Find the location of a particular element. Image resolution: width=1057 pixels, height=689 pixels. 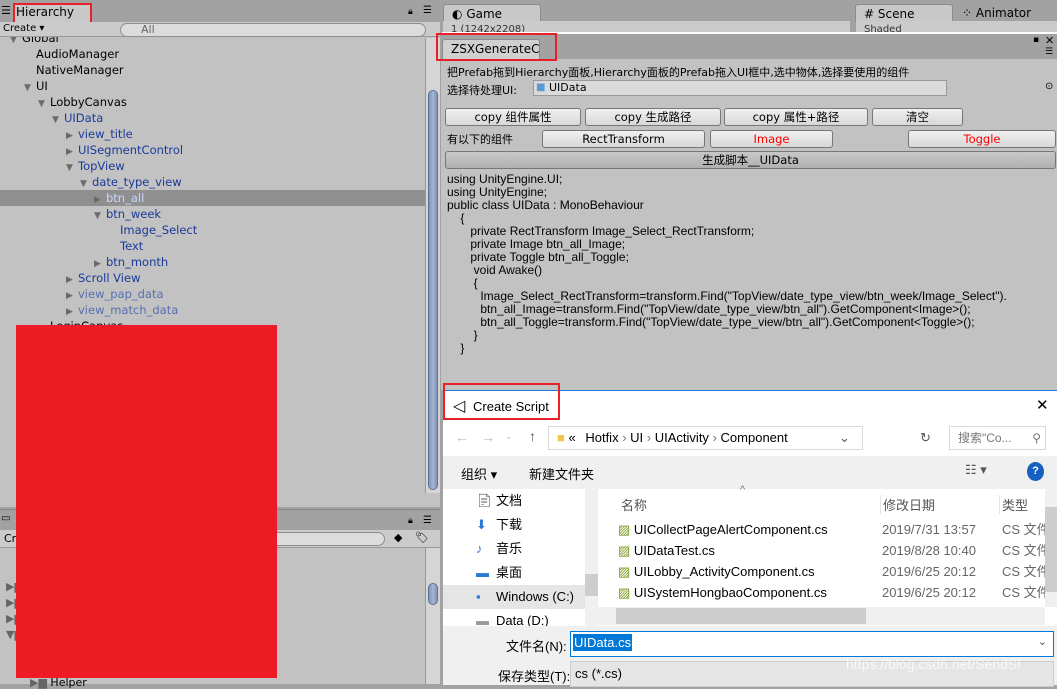

nav-item: 📄︎ 文档 is located at coordinates (514, 501).